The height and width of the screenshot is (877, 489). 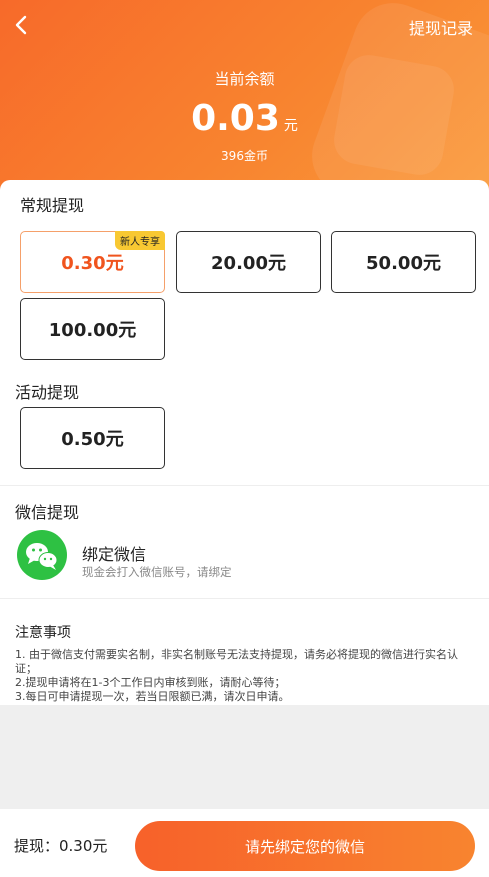 I want to click on balance-unit: 元, so click(x=290, y=126).